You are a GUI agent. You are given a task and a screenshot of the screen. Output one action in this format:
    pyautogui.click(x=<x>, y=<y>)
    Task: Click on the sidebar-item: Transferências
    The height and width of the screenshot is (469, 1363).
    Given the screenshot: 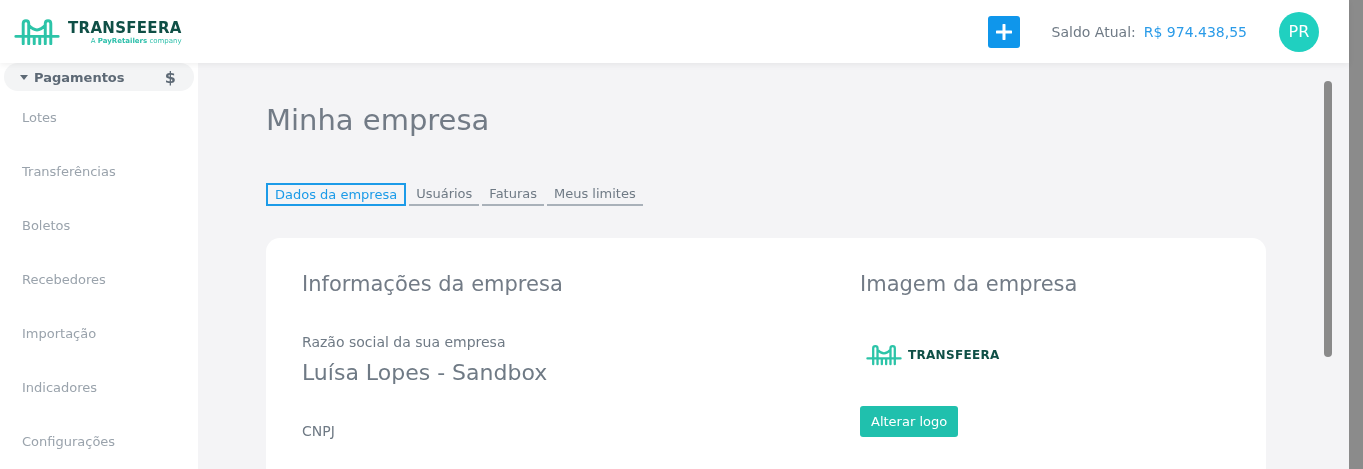 What is the action you would take?
    pyautogui.click(x=99, y=172)
    